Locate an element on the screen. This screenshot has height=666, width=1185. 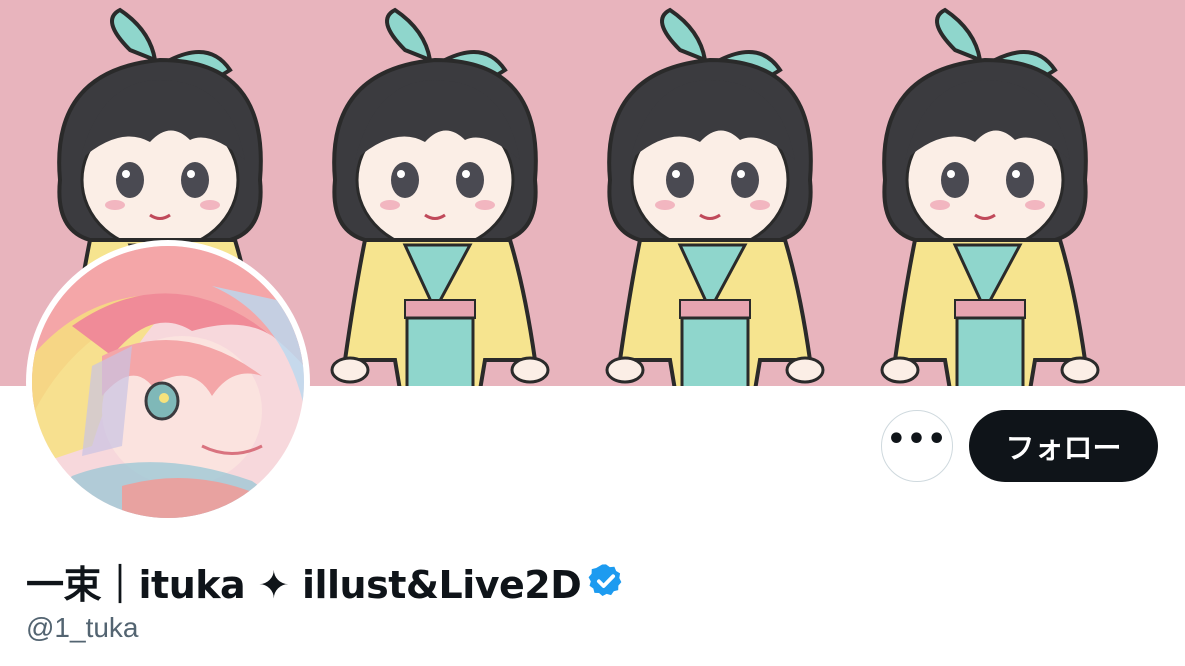
more-horizontal-icon: ••• is located at coordinates (917, 439).